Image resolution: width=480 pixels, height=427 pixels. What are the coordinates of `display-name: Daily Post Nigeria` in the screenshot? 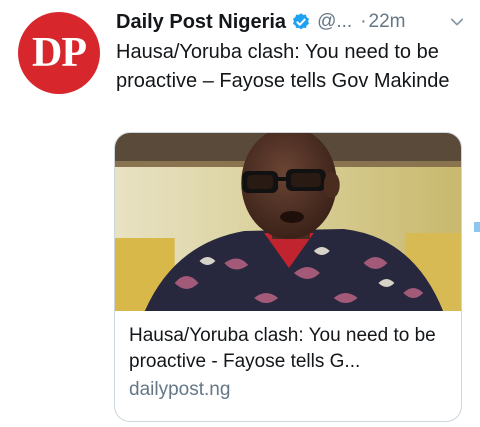 It's located at (201, 22).